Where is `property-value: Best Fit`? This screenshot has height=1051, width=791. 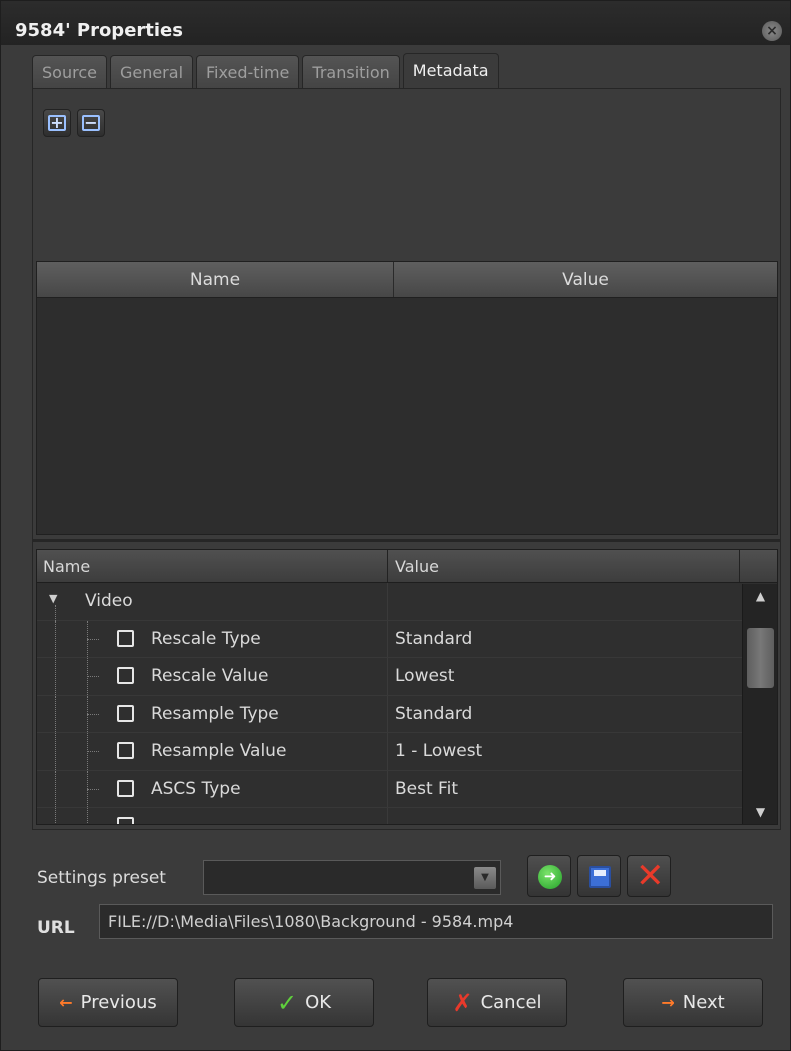
property-value: Best Fit is located at coordinates (564, 789).